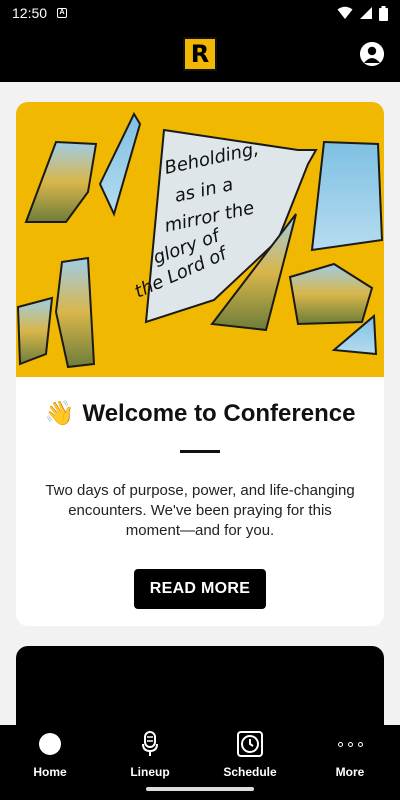 Image resolution: width=400 pixels, height=800 pixels. I want to click on profile-button, so click(372, 54).